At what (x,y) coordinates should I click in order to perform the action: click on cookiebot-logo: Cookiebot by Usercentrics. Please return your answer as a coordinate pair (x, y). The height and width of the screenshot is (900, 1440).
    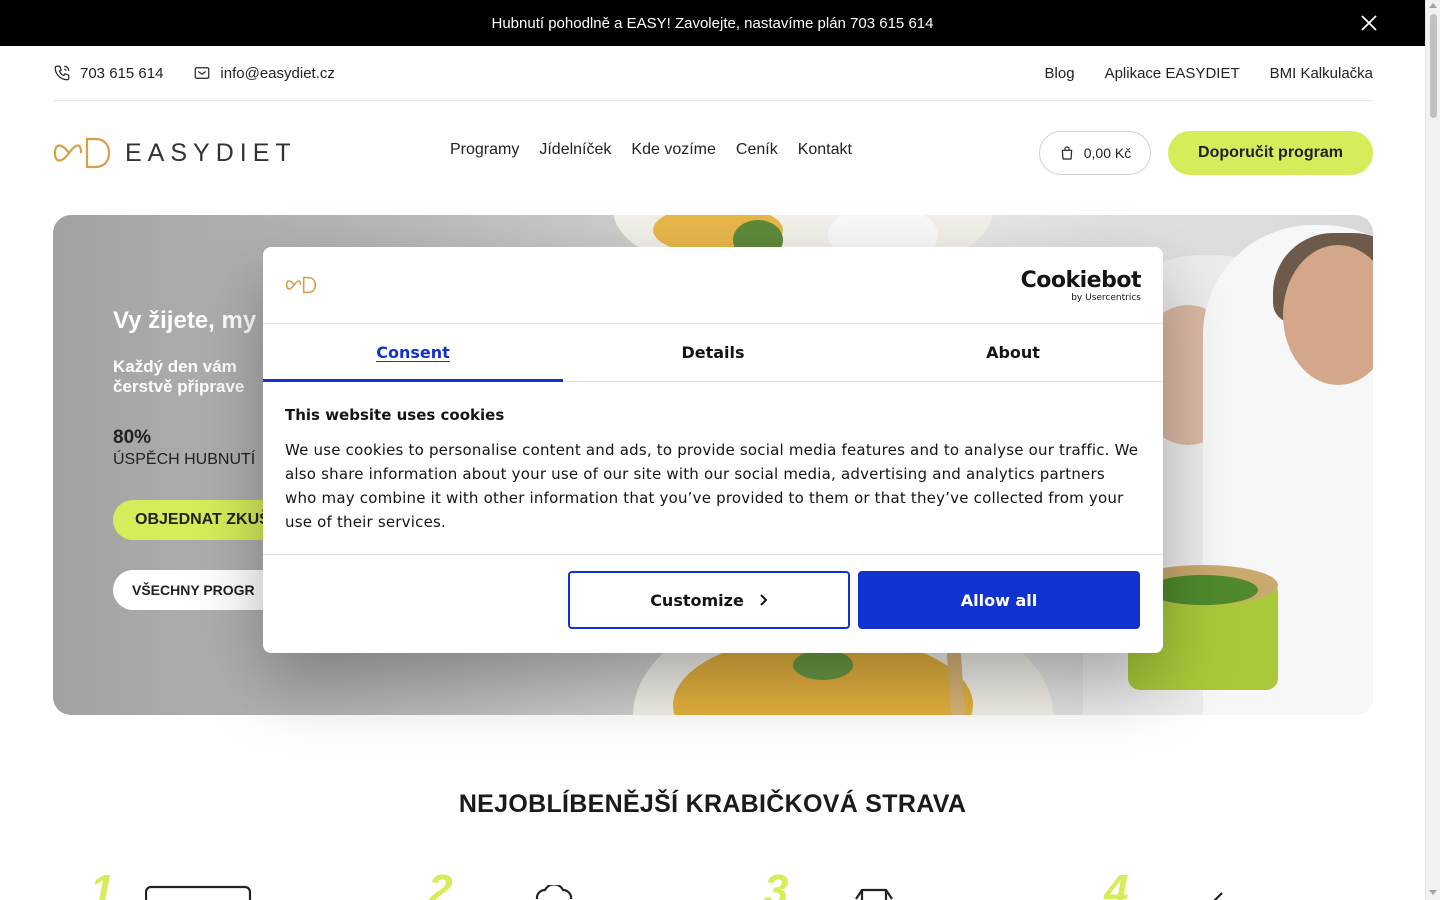
    Looking at the image, I should click on (1081, 286).